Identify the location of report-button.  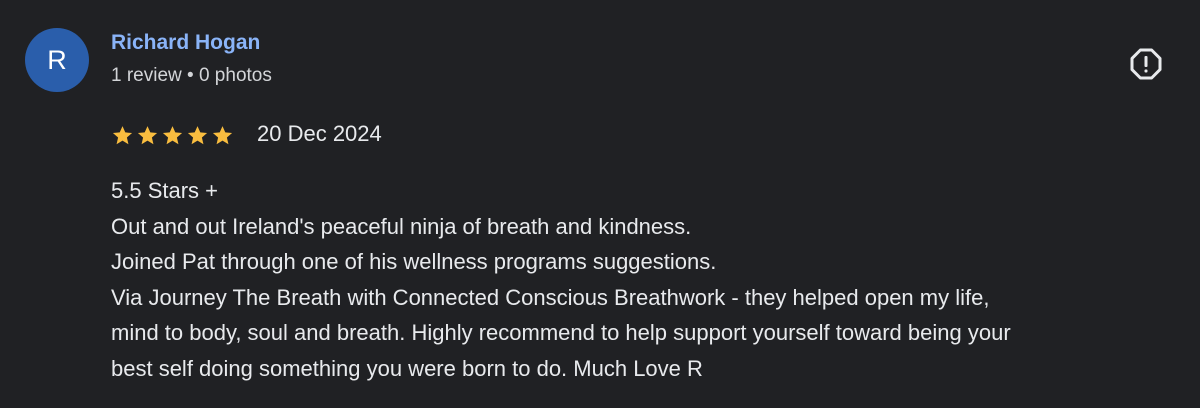
(1146, 64).